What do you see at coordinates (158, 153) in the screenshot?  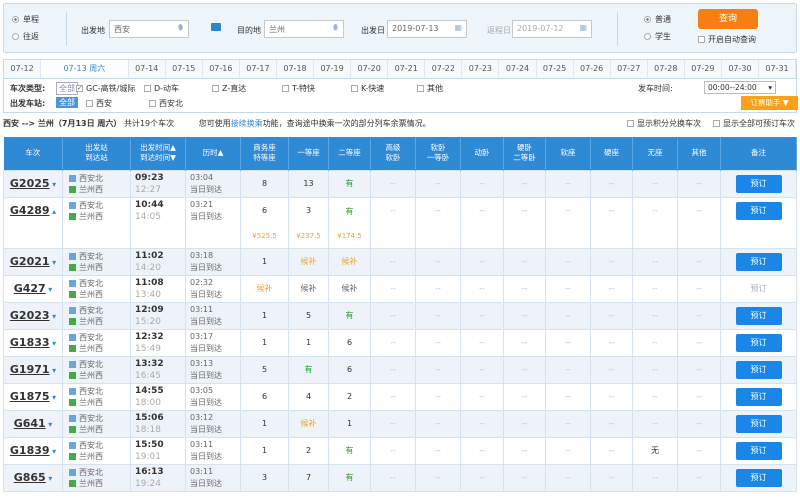 I see `column-header: 出发时间▲ 到达时间▼` at bounding box center [158, 153].